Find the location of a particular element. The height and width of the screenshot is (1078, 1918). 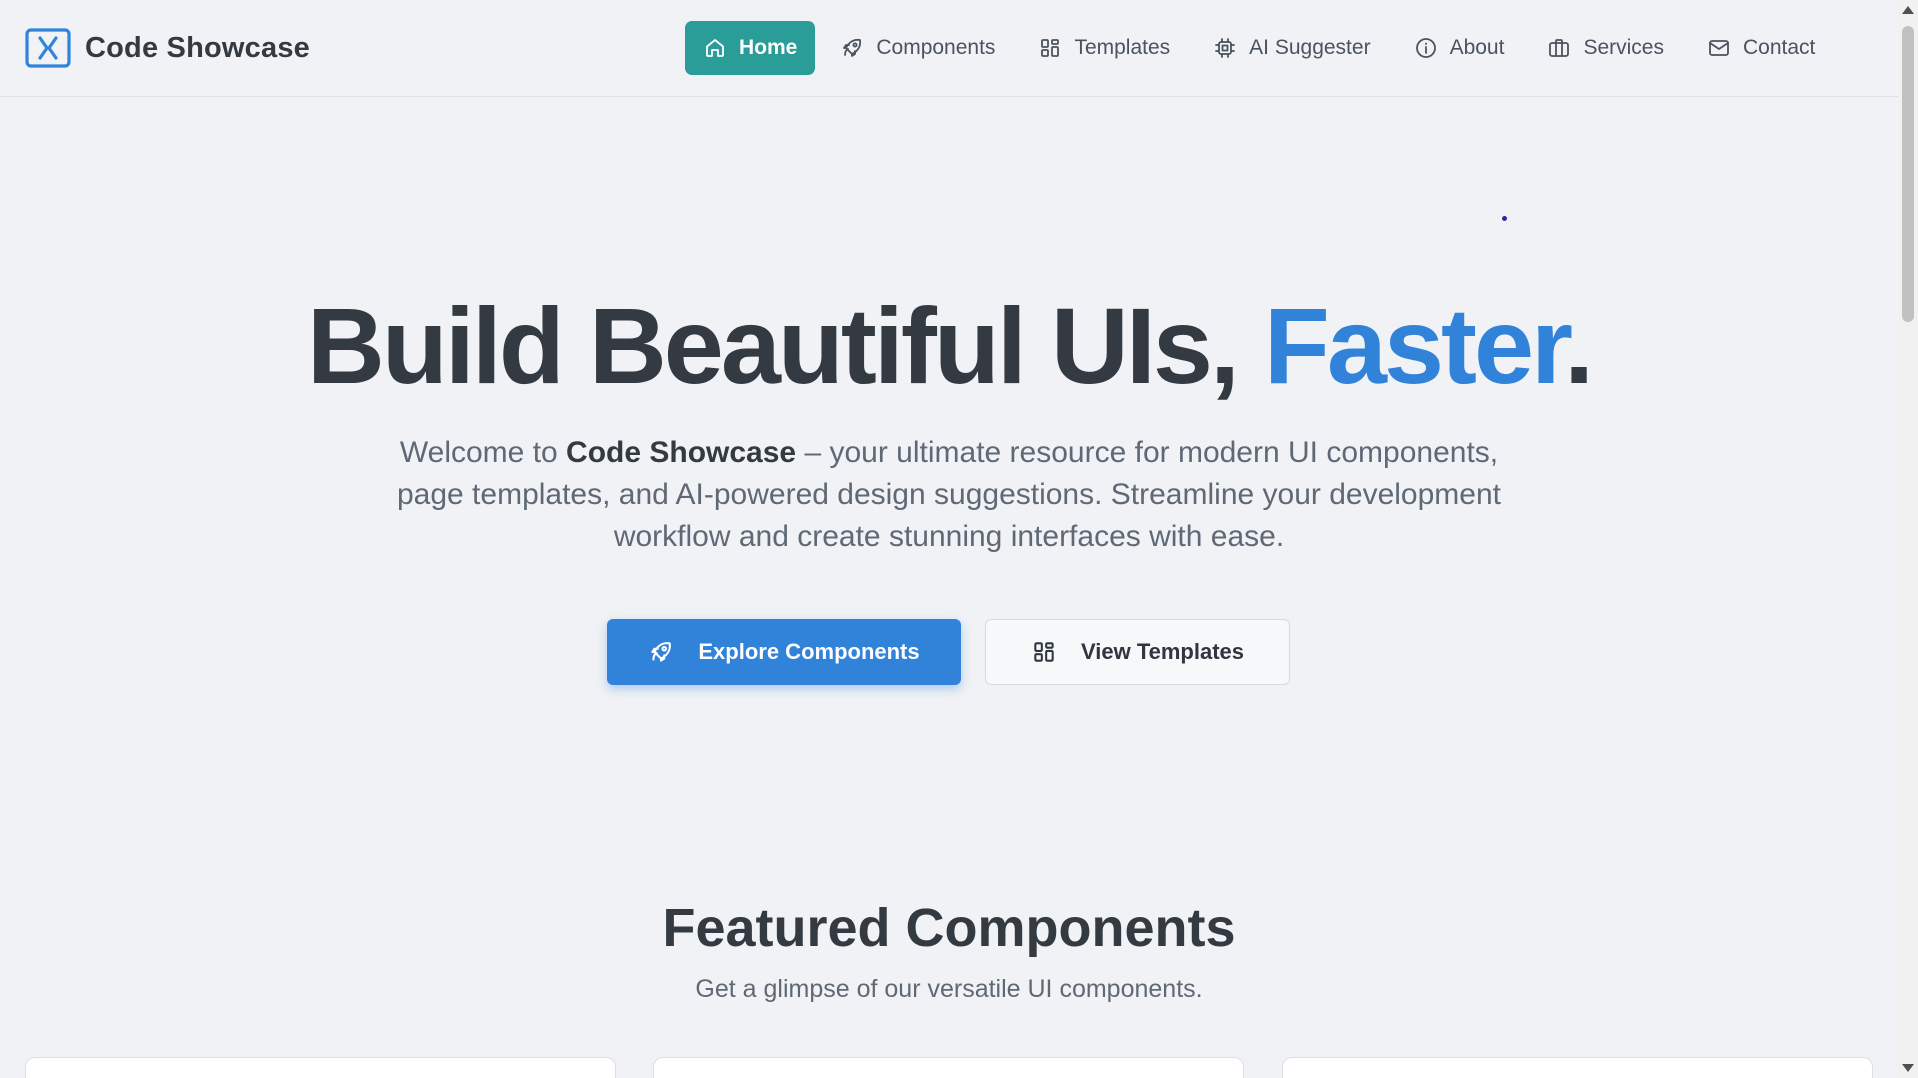

nav-item-label: Templates is located at coordinates (1122, 47).